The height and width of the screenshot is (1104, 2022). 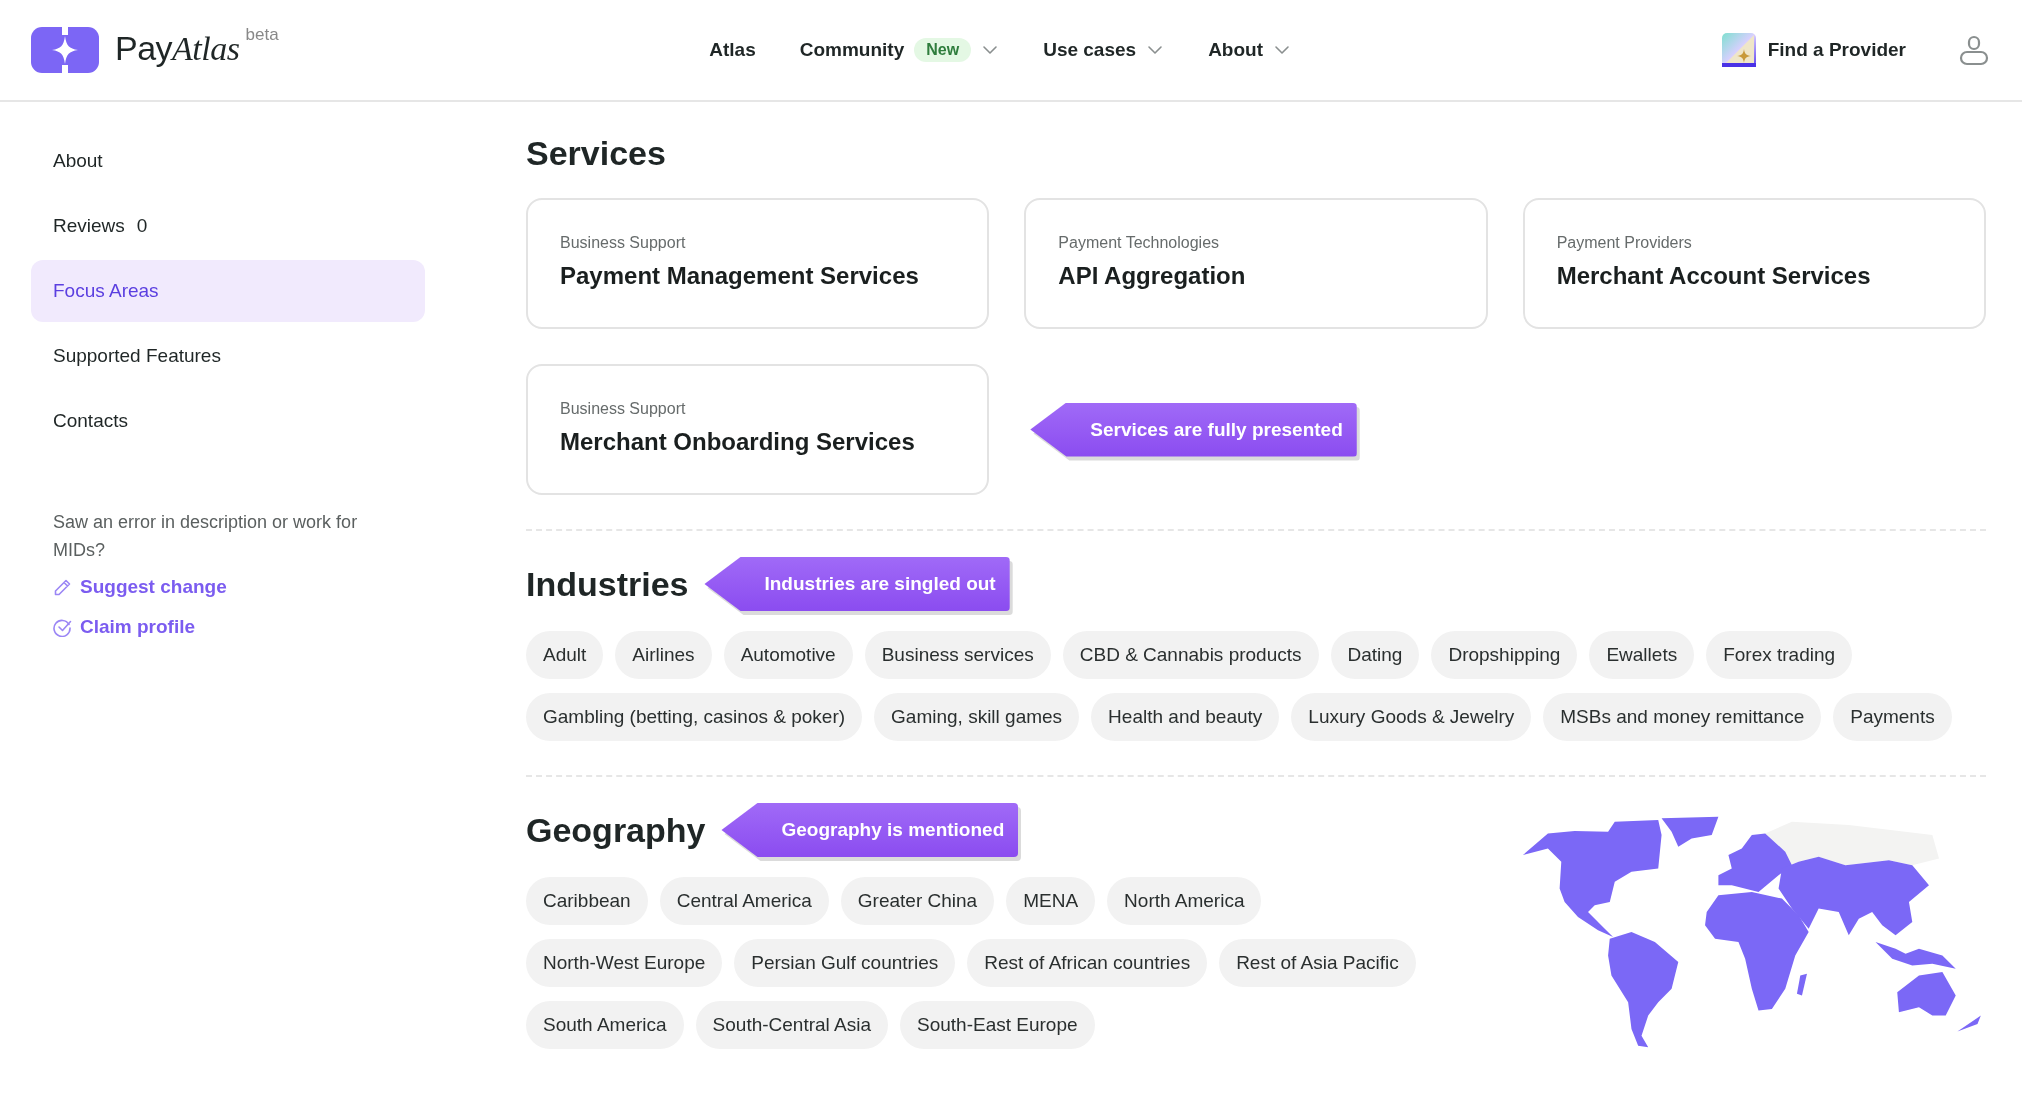 I want to click on tag: CBD & Cannabis products, so click(x=1190, y=655).